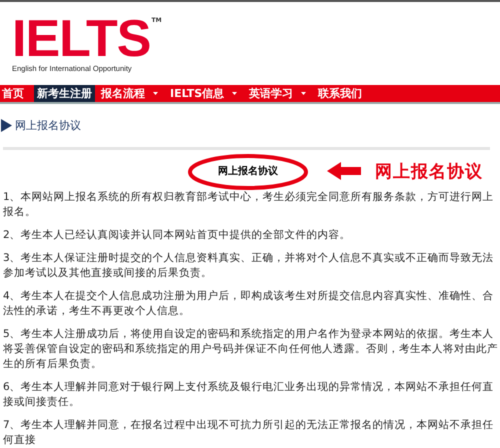  I want to click on nav-item: IELTS信息, so click(206, 93).